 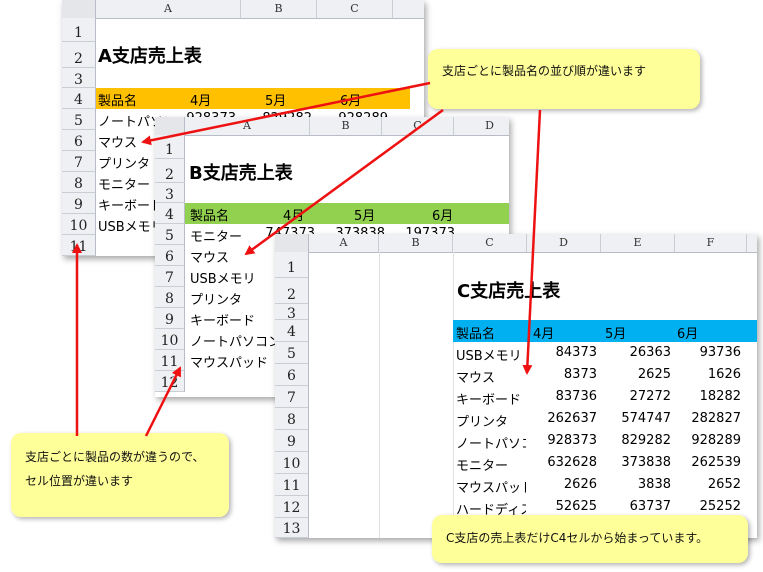 I want to click on arrow-to-sheet-a-mouse, so click(x=286, y=113).